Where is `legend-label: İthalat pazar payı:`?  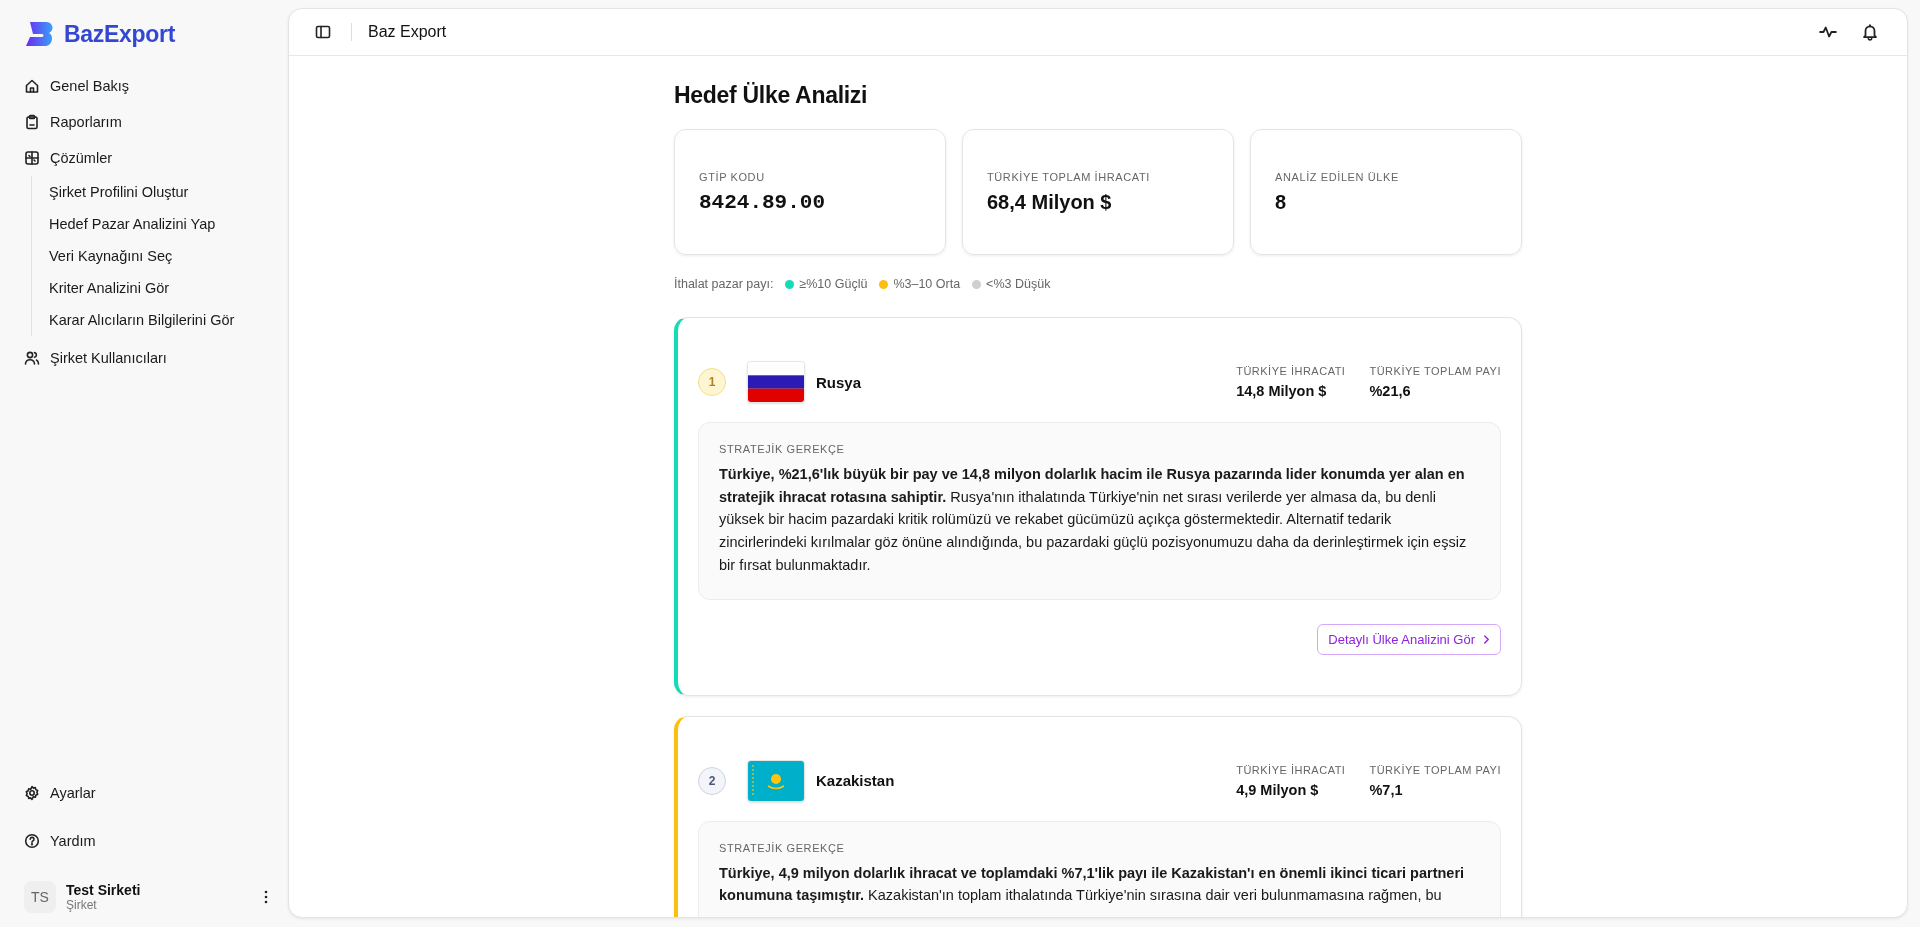 legend-label: İthalat pazar payı: is located at coordinates (724, 284).